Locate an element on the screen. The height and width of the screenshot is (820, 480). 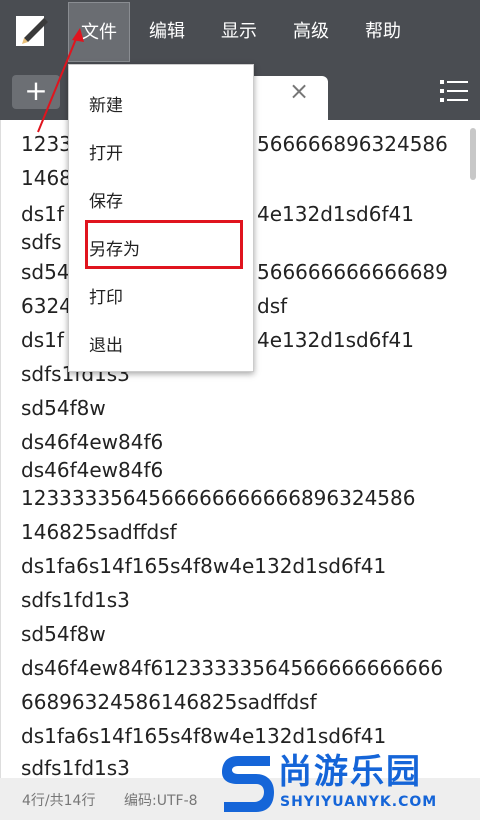
menu-view: 显示 is located at coordinates (239, 32).